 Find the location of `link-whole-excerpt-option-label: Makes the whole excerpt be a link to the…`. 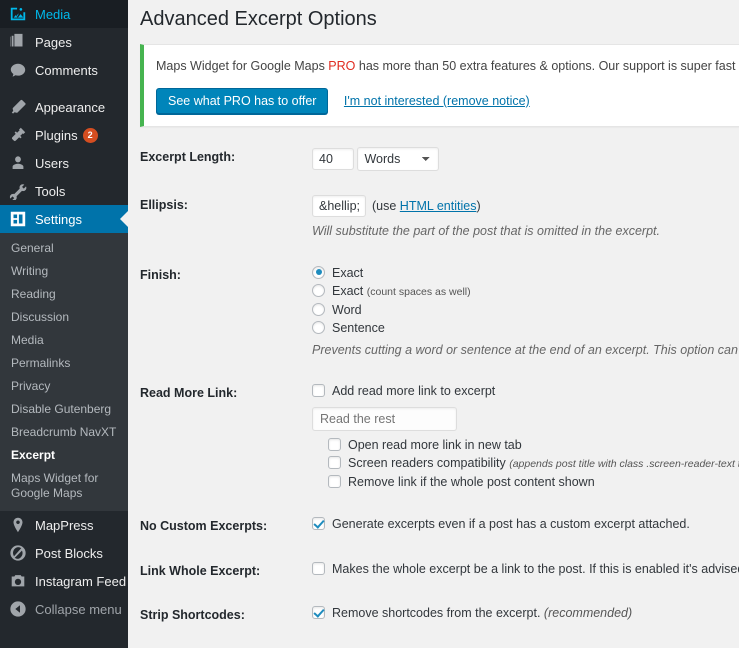

link-whole-excerpt-option-label: Makes the whole excerpt be a link to the… is located at coordinates (535, 568).